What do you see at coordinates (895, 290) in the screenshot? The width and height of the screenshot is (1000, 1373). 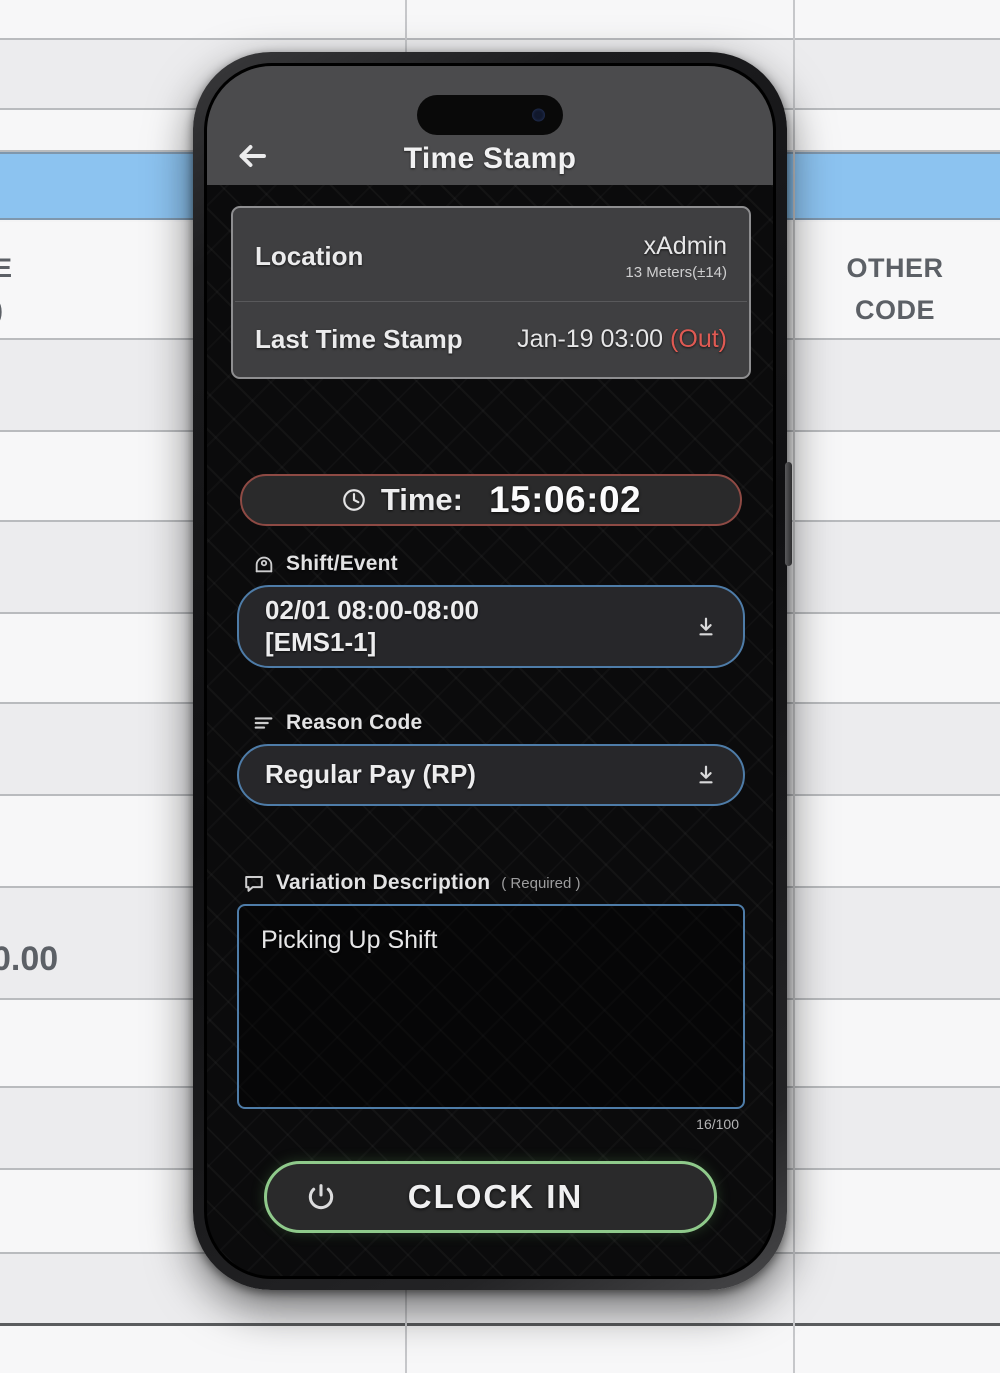 I see `sheet-column-header-other-code: OTHER CODE` at bounding box center [895, 290].